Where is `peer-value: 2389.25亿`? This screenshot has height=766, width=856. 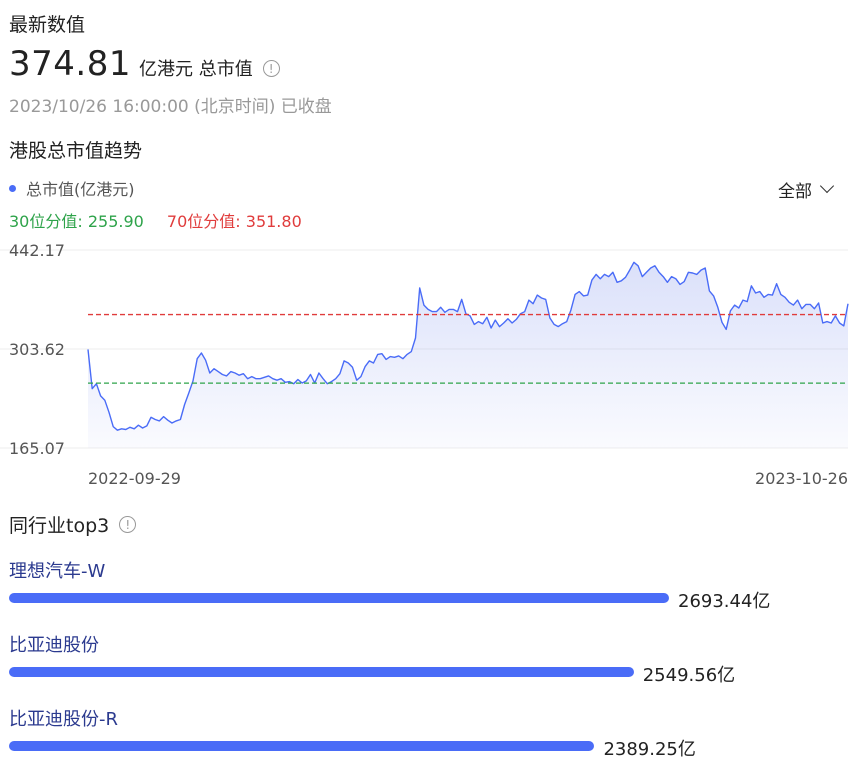 peer-value: 2389.25亿 is located at coordinates (649, 749).